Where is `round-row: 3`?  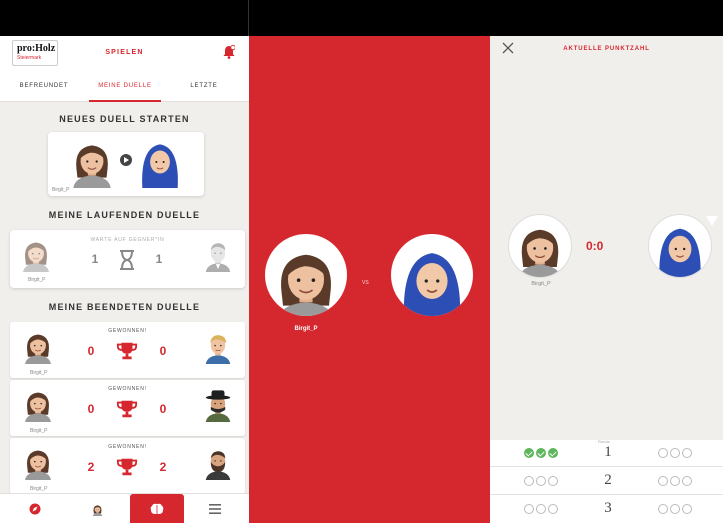 round-row: 3 is located at coordinates (606, 509).